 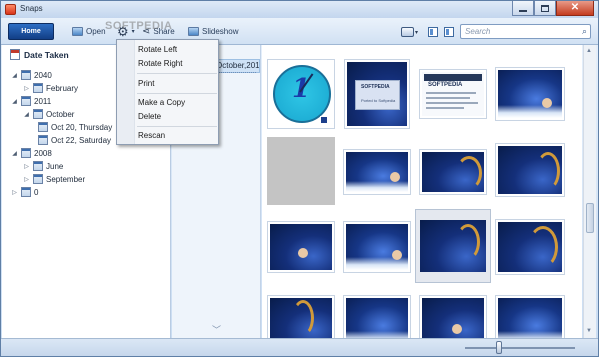 What do you see at coordinates (377, 94) in the screenshot?
I see `thumbnail: SOFTPEDIA Ported to Softpedia` at bounding box center [377, 94].